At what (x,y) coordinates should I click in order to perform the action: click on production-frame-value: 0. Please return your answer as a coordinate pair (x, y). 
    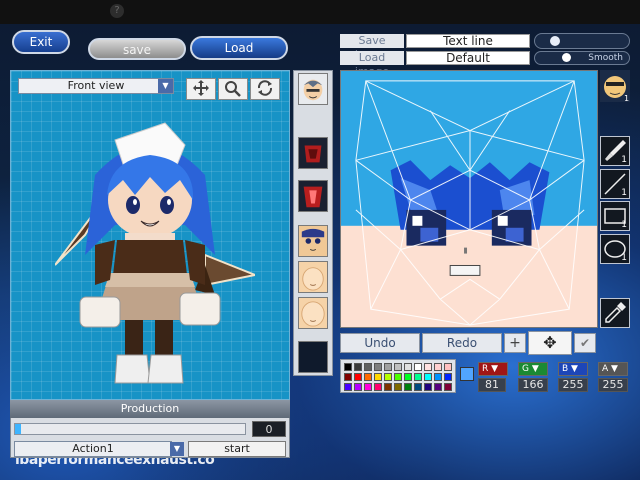
    Looking at the image, I should click on (269, 429).